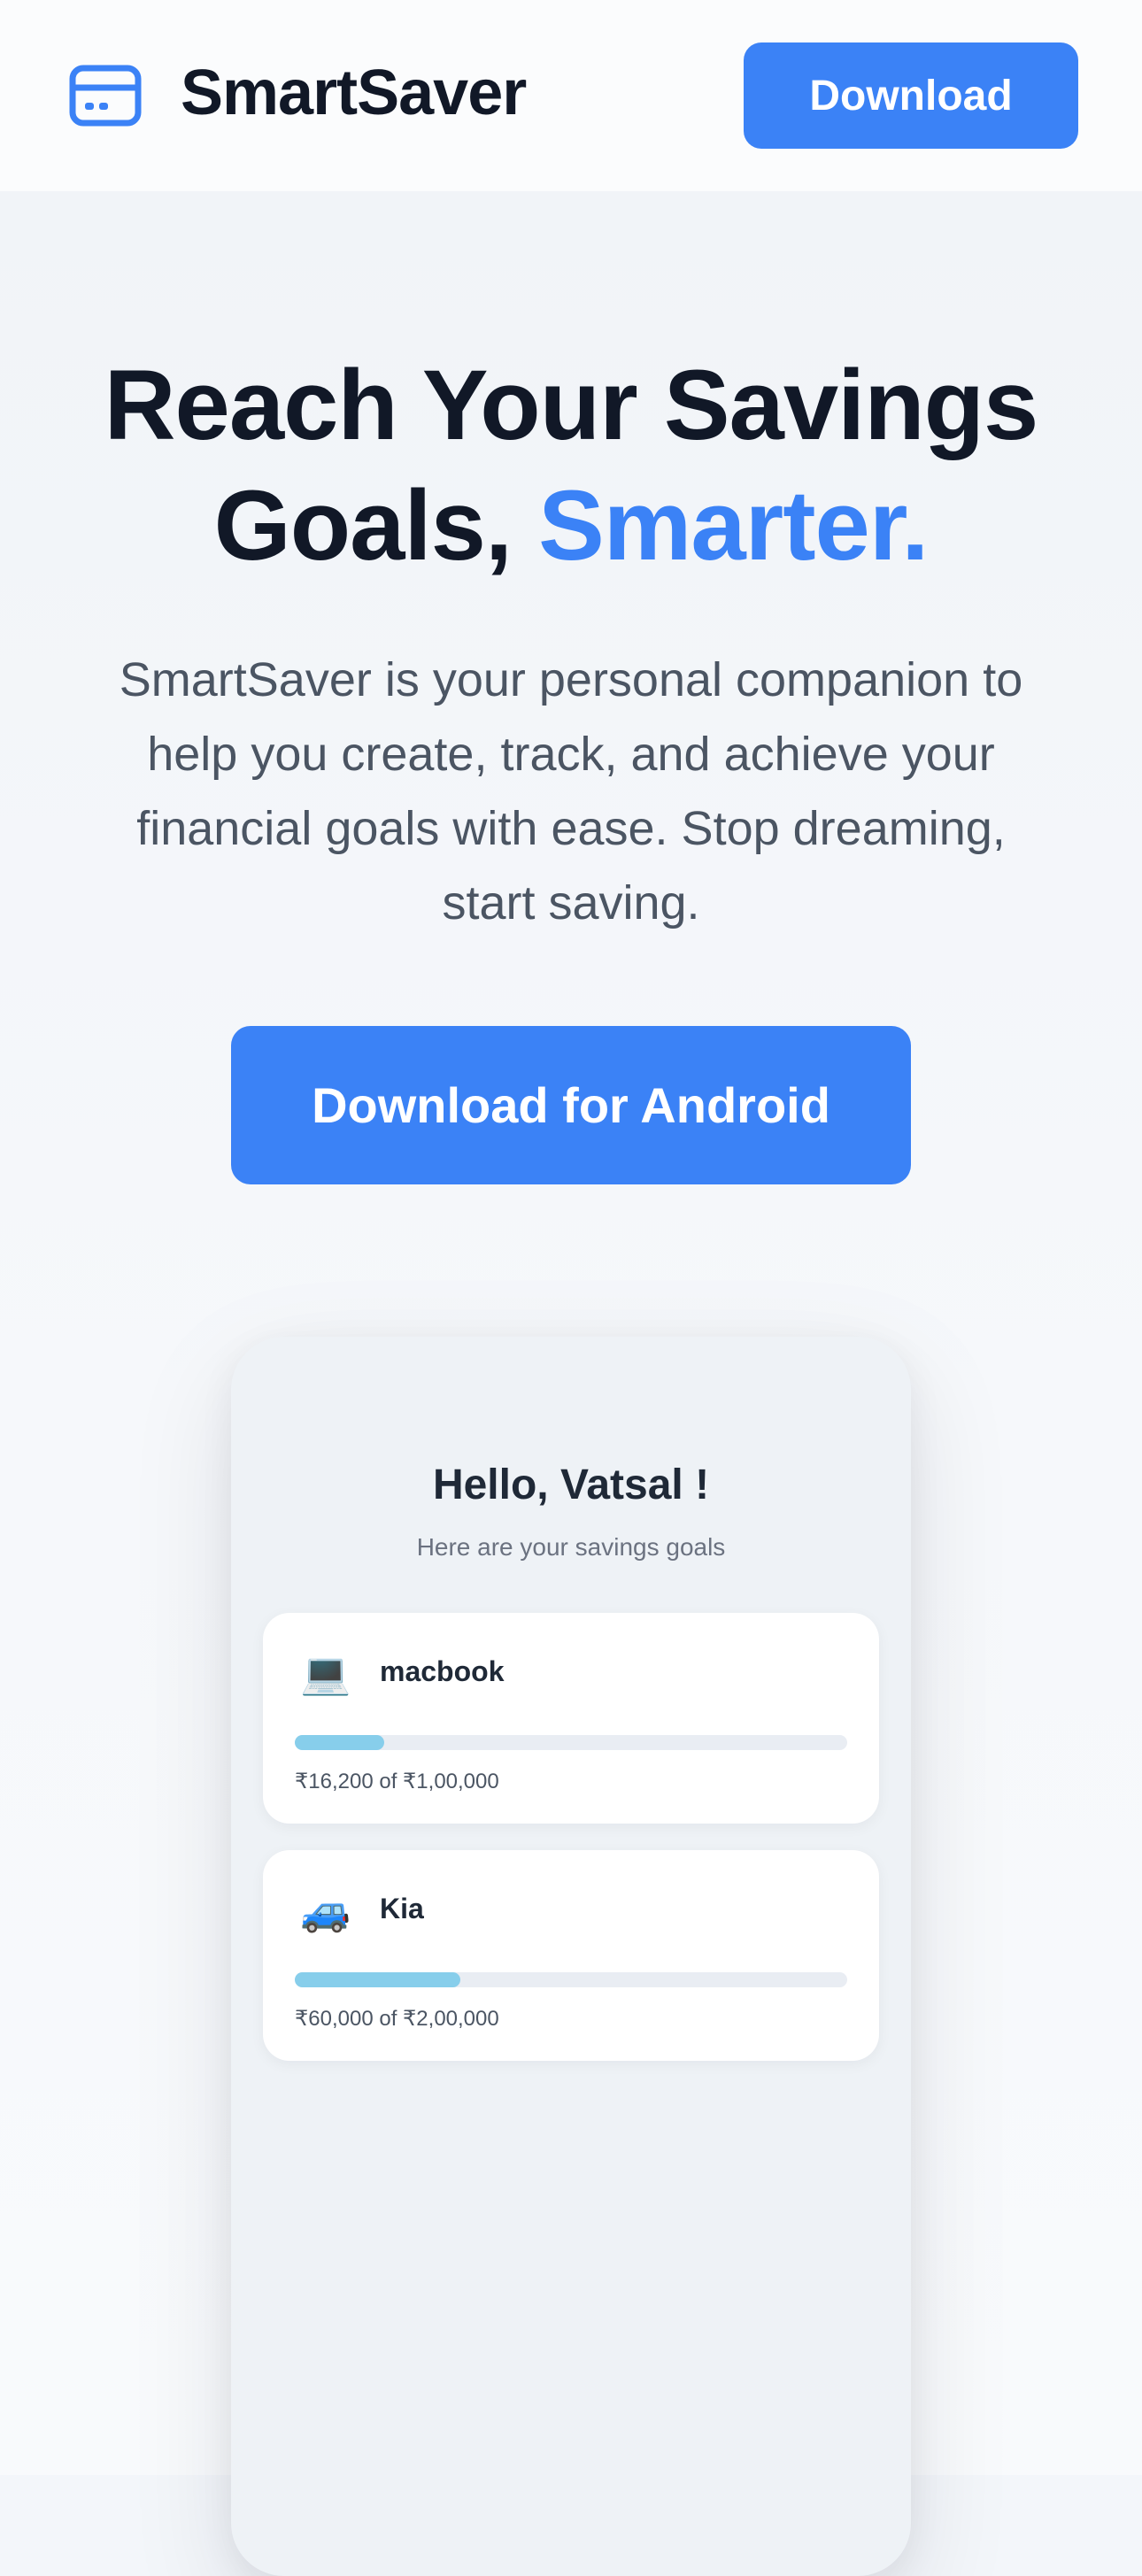  I want to click on goal-amount: ₹60,000 of ₹2,00,000, so click(397, 2019).